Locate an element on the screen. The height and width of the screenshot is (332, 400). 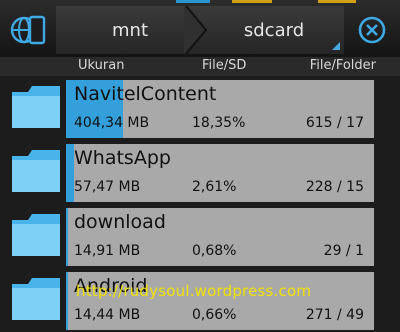
breadcrumb-separator-icon is located at coordinates (196, 30).